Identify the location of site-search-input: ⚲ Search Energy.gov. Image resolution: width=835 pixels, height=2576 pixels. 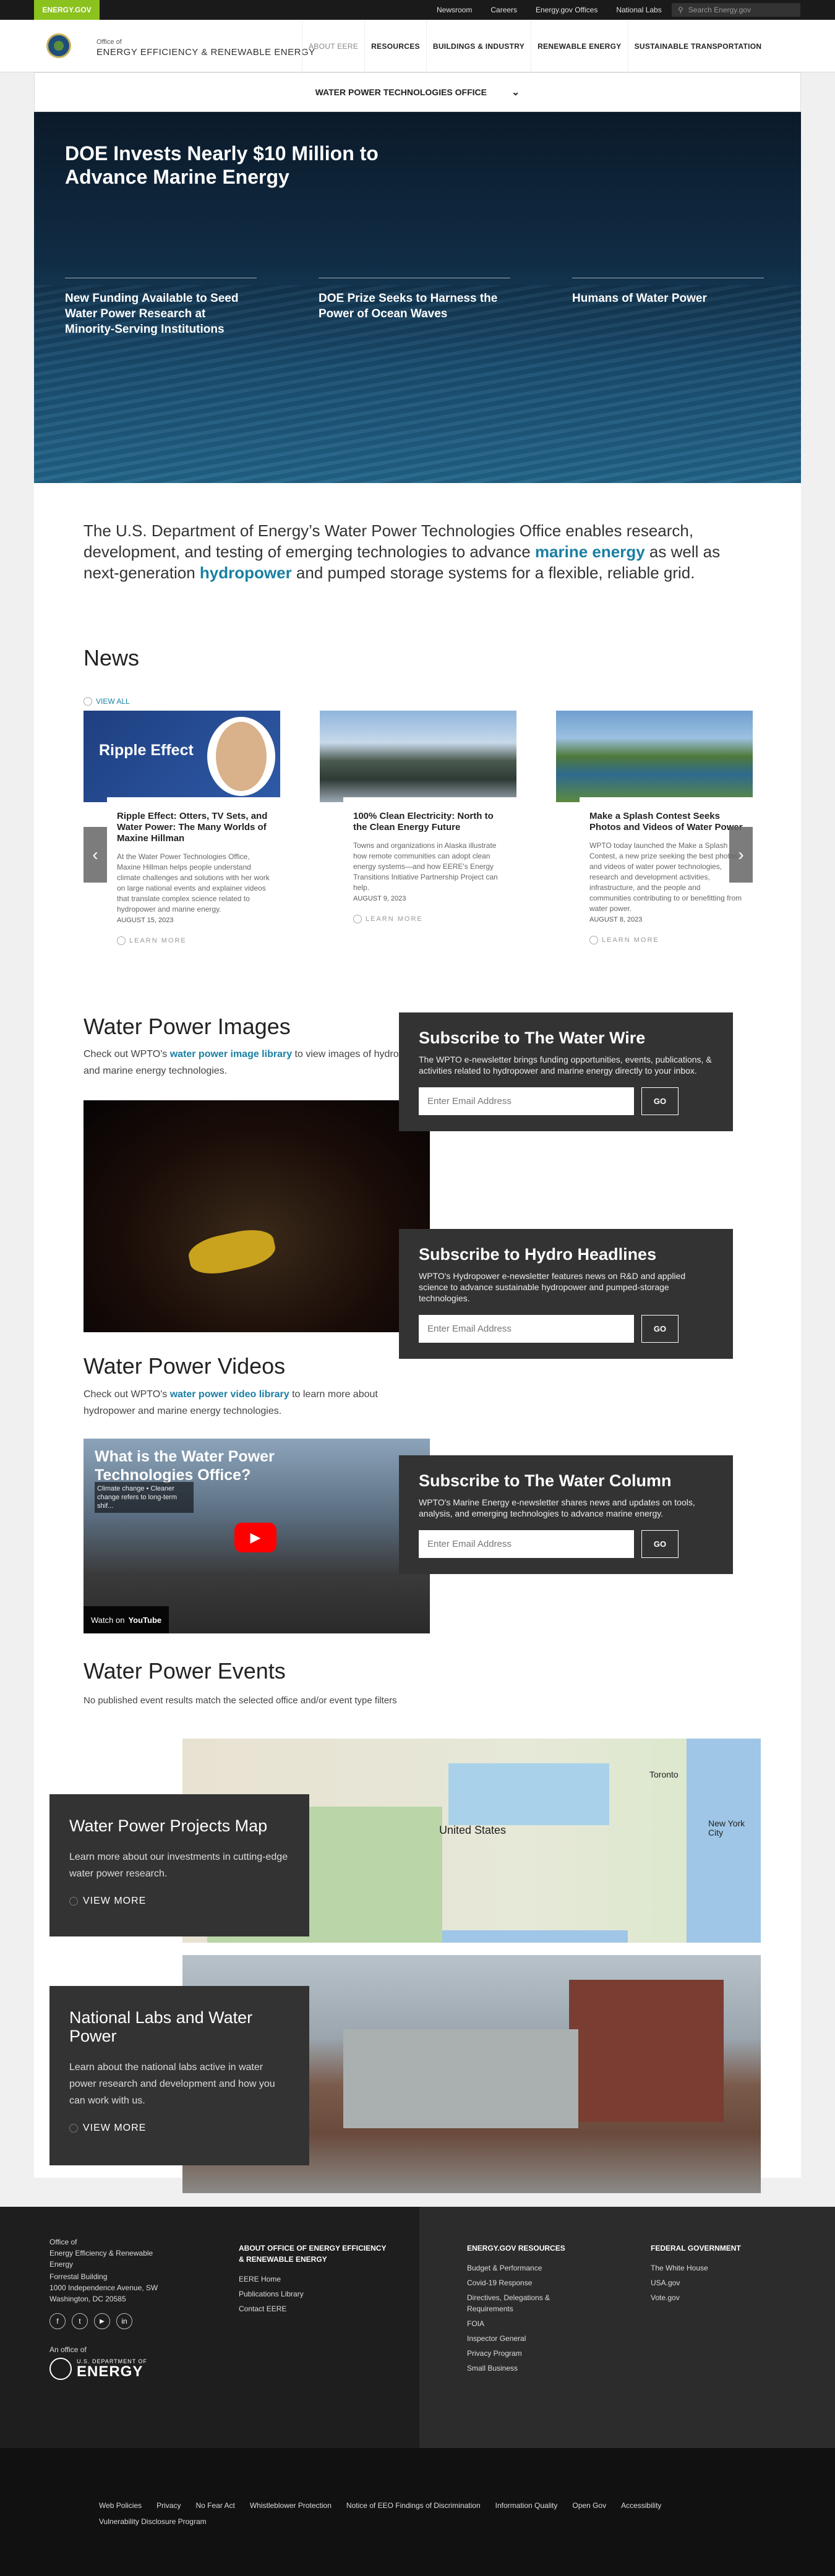
(736, 10).